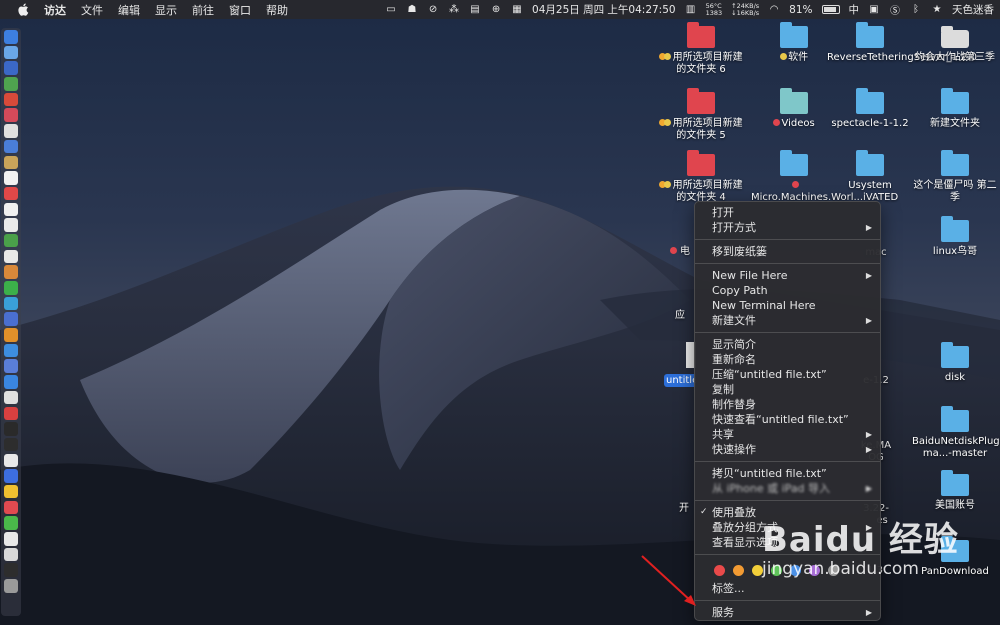  What do you see at coordinates (774, 10) in the screenshot?
I see `wifi-icon: ◠` at bounding box center [774, 10].